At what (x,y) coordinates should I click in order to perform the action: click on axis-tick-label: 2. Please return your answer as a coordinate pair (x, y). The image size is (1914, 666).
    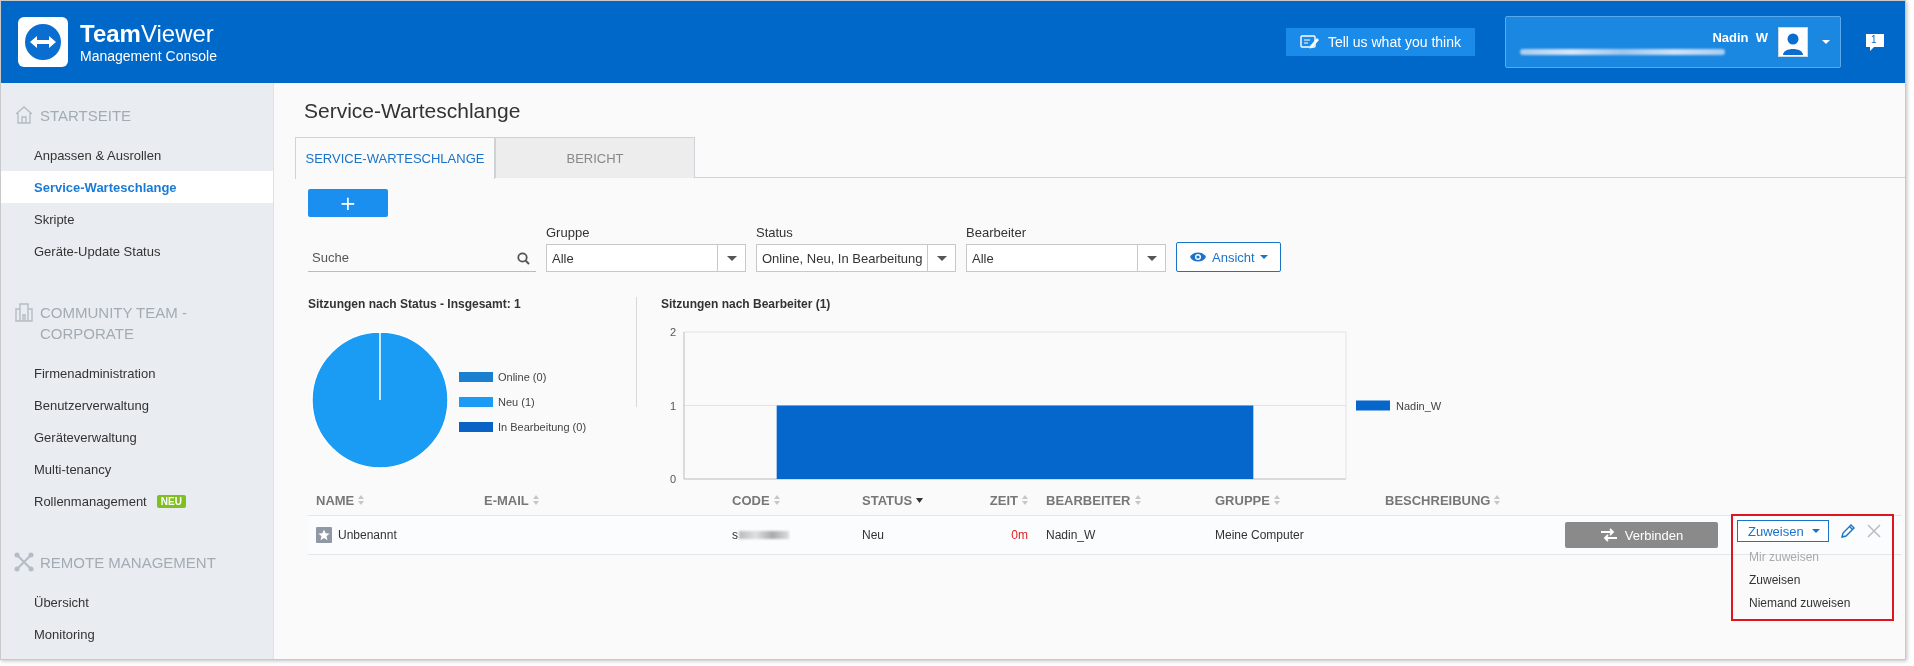
    Looking at the image, I should click on (672, 332).